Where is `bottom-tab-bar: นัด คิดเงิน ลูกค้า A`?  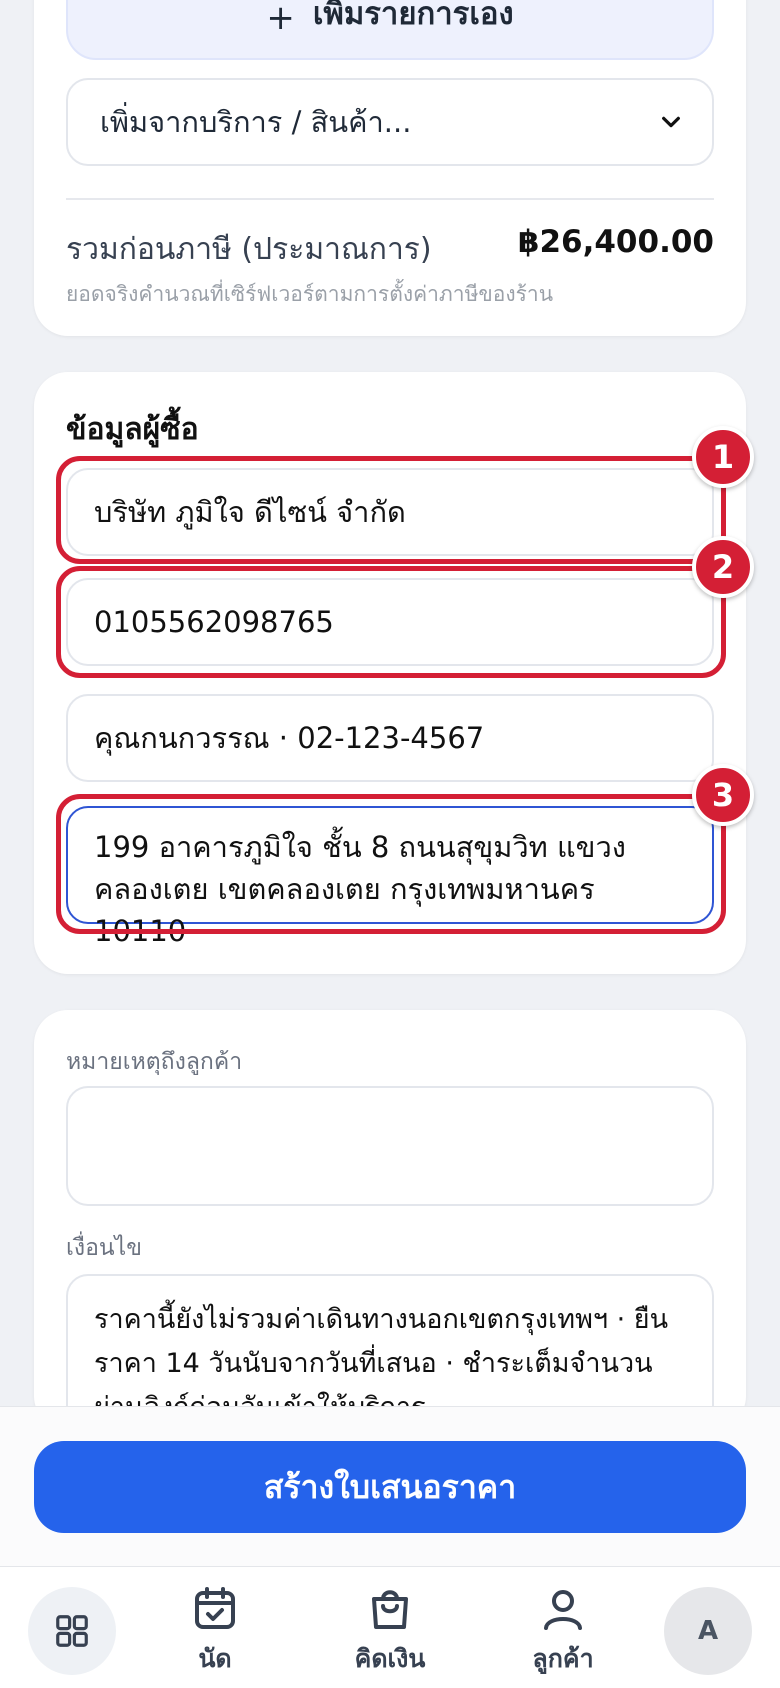 bottom-tab-bar: นัด คิดเงิน ลูกค้า A is located at coordinates (390, 1627).